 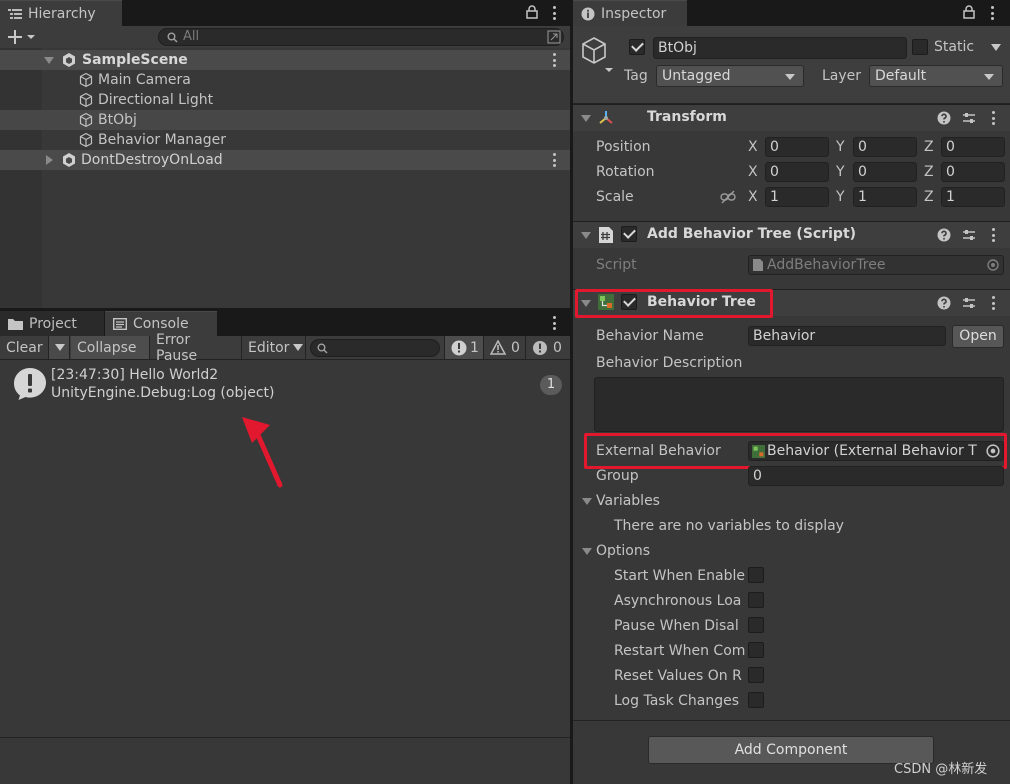 What do you see at coordinates (554, 37) in the screenshot?
I see `search-expand-icon` at bounding box center [554, 37].